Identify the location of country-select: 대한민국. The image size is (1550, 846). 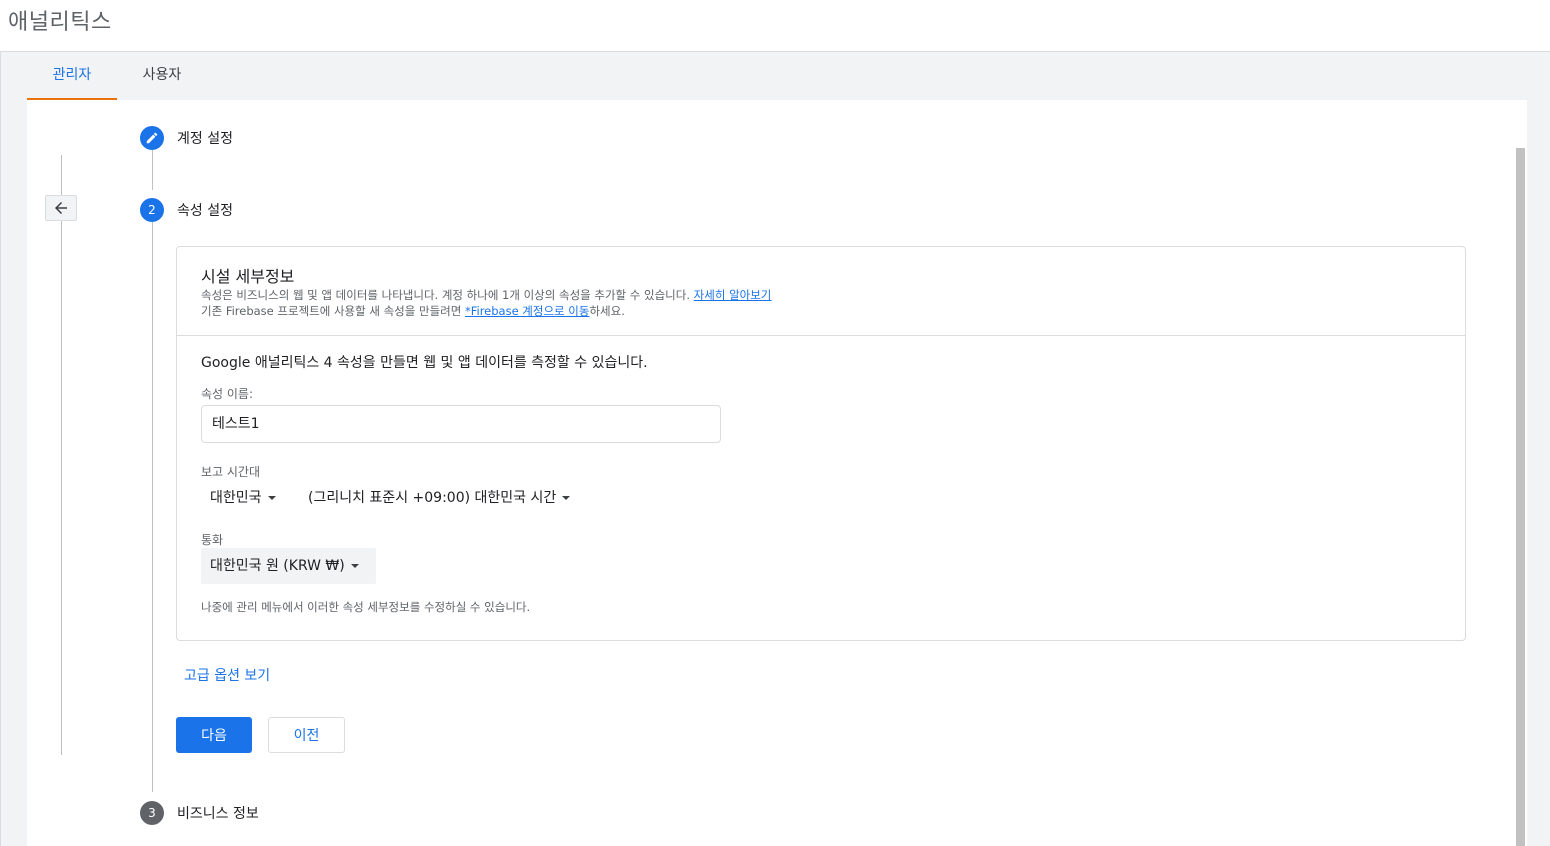
(243, 497).